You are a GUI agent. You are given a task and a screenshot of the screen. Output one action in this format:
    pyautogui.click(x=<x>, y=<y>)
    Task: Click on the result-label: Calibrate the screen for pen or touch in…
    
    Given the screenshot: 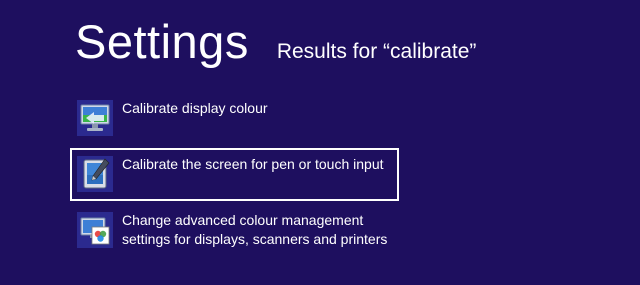 What is the action you would take?
    pyautogui.click(x=253, y=164)
    